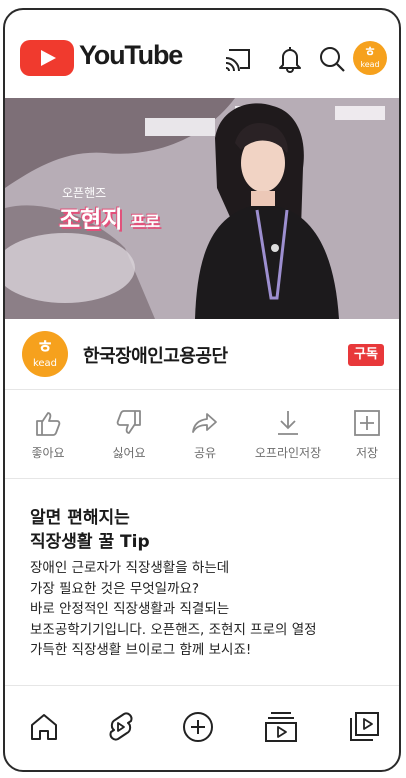 This screenshot has height=778, width=406. Describe the element at coordinates (205, 434) in the screenshot. I see `share-button: 공유` at that location.